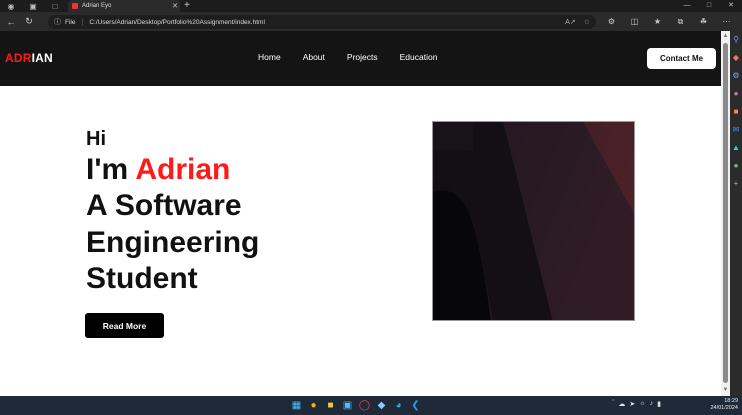 The image size is (742, 415). I want to click on store-icon: ▣, so click(347, 405).